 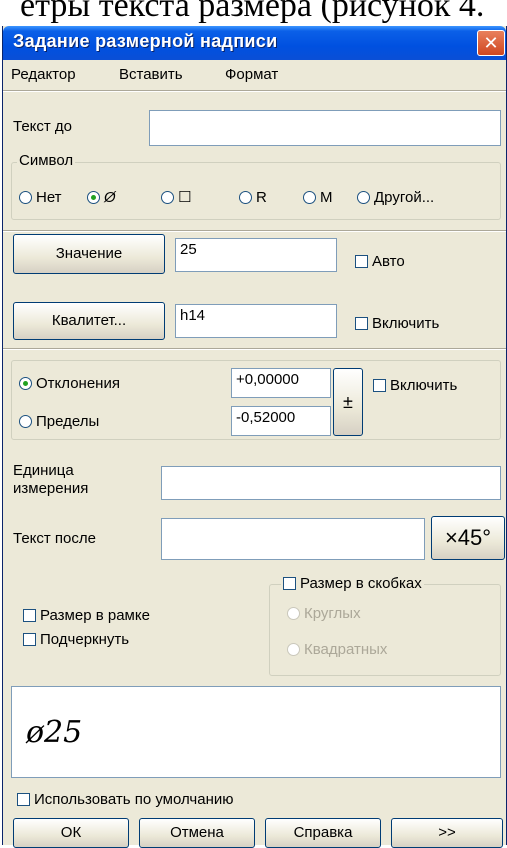 I want to click on round-brackets-radio: Круглых, so click(x=324, y=613).